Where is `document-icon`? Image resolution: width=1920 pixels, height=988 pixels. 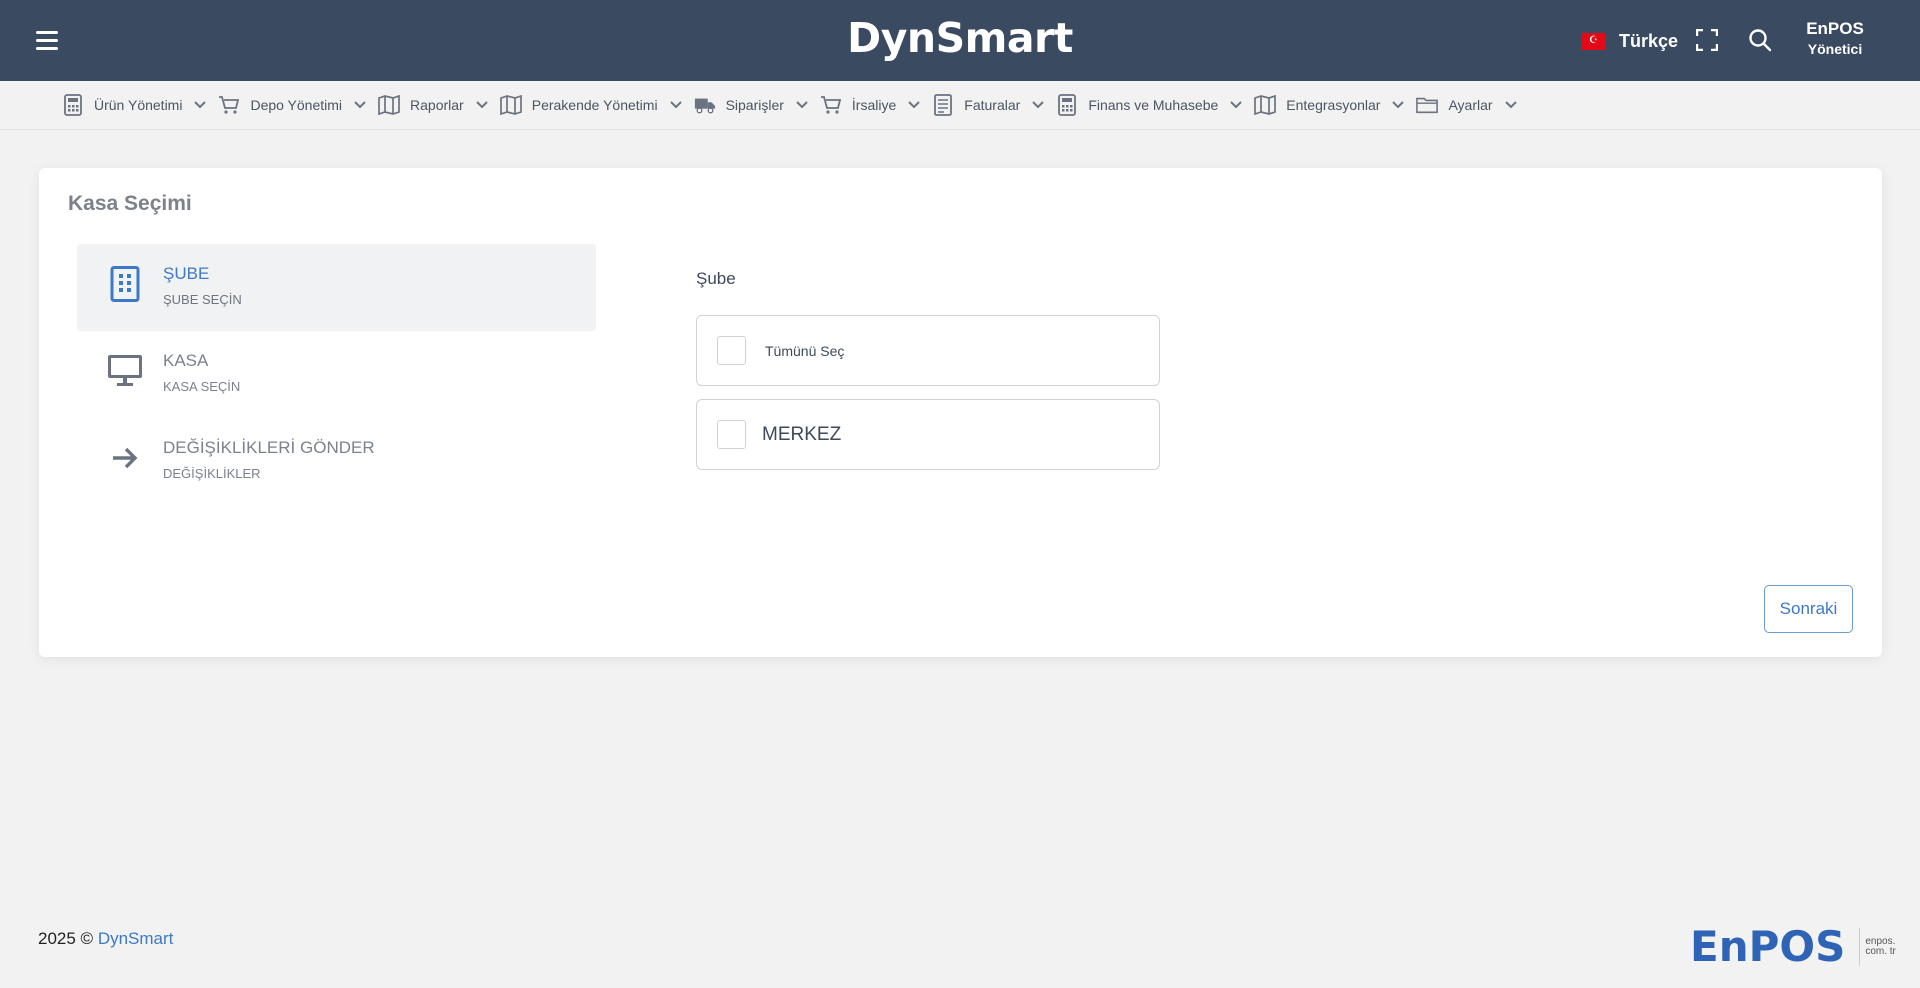
document-icon is located at coordinates (943, 105).